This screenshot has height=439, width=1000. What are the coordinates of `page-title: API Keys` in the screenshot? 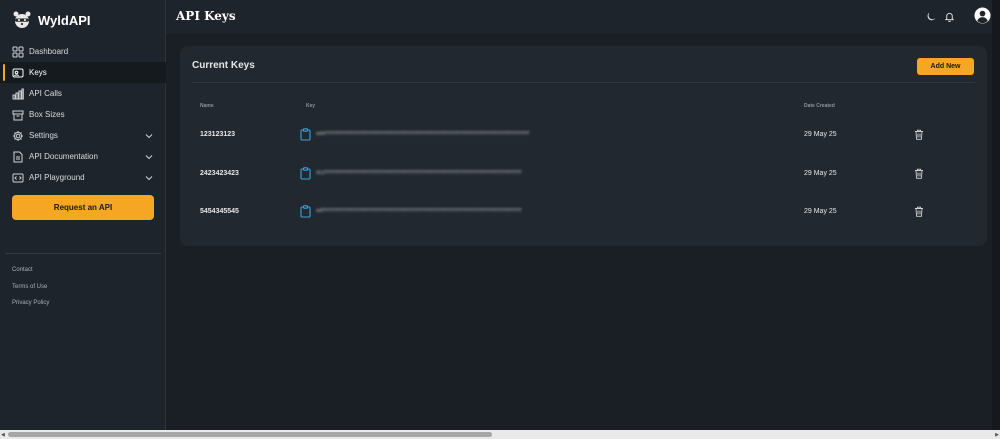 It's located at (206, 16).